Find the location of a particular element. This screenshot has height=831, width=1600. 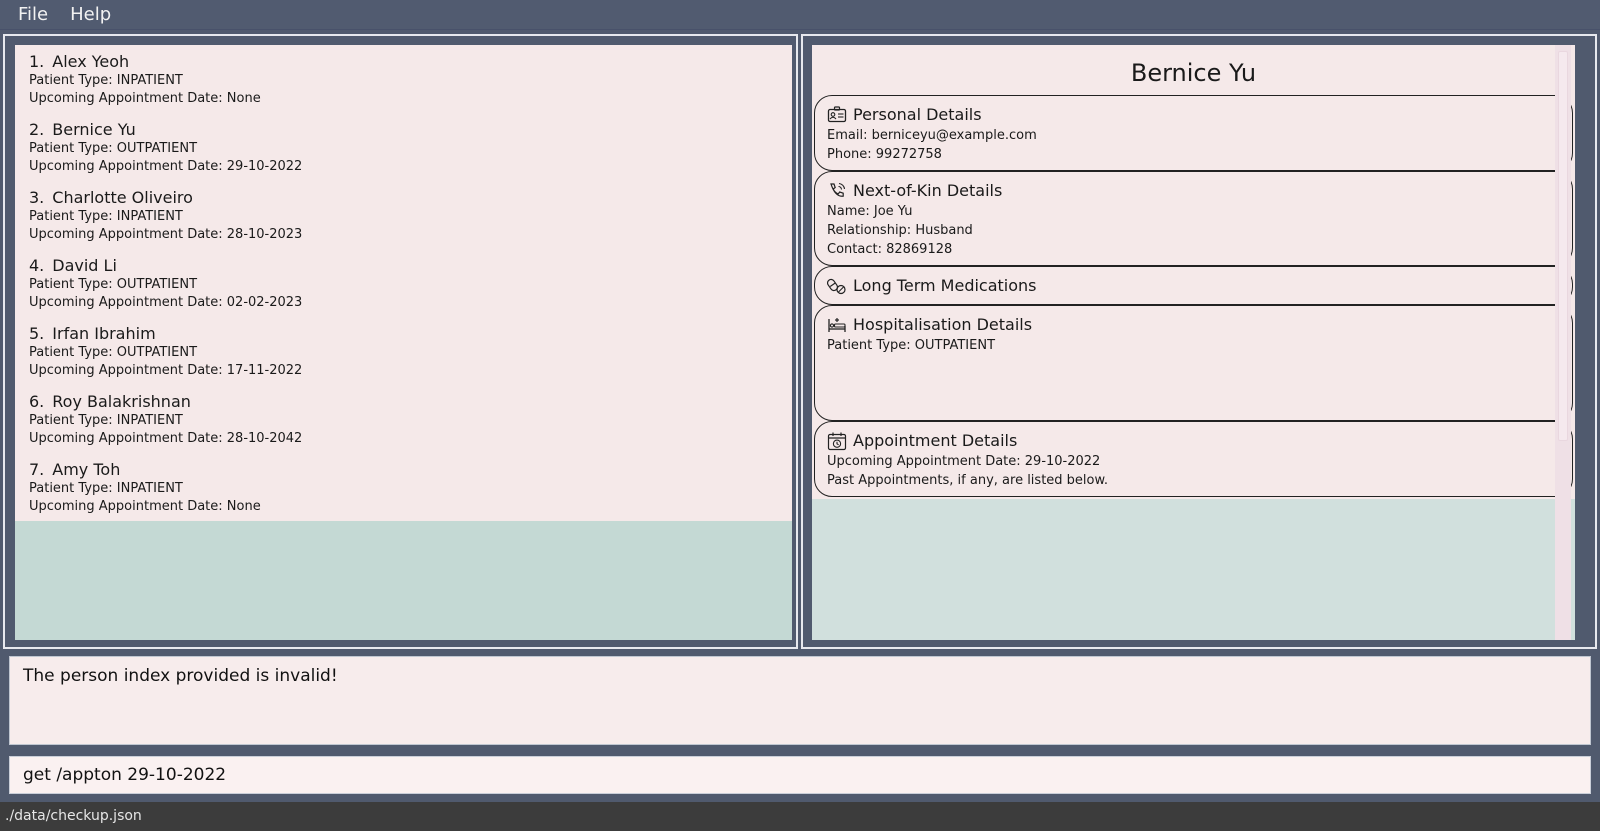

hospitalisation-type-text: Patient Type: OUTPATIENT is located at coordinates (911, 345).